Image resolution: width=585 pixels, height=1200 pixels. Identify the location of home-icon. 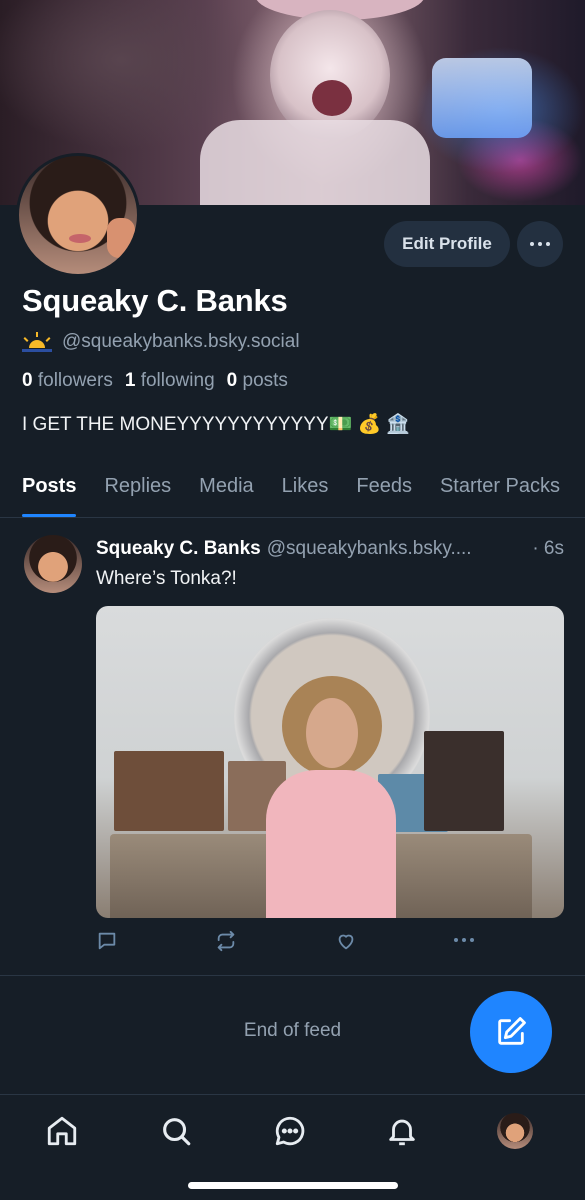
(62, 1131).